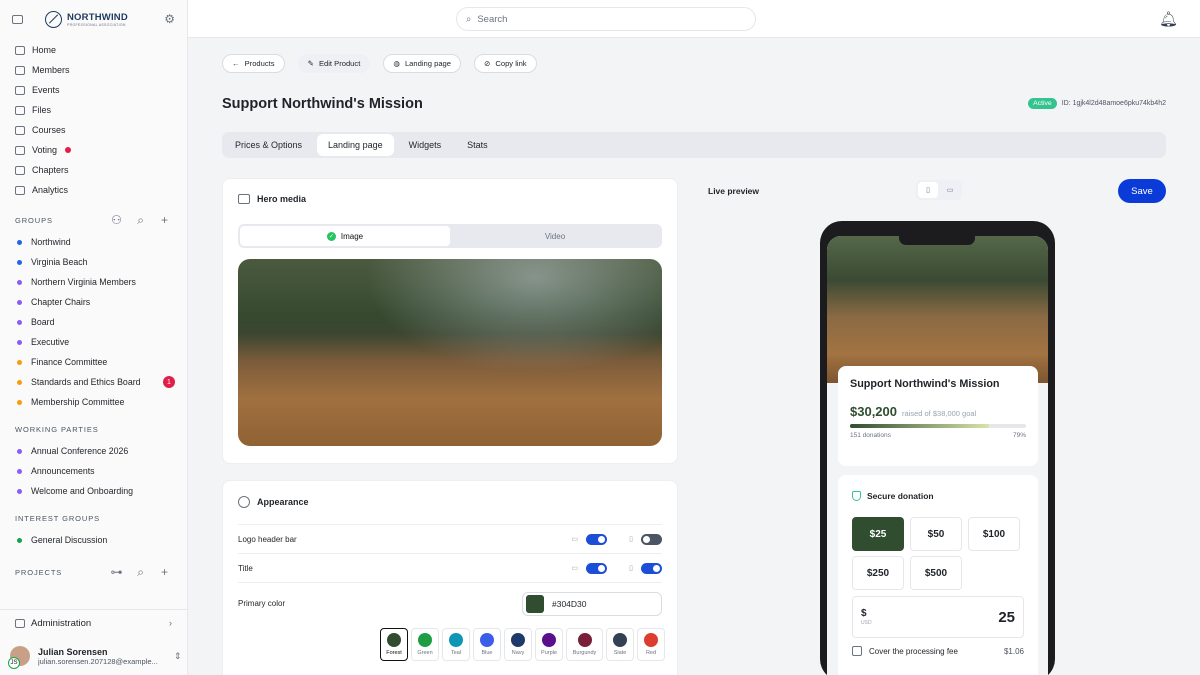 The height and width of the screenshot is (675, 1200). I want to click on group-item: Virginia Beach, so click(93, 262).